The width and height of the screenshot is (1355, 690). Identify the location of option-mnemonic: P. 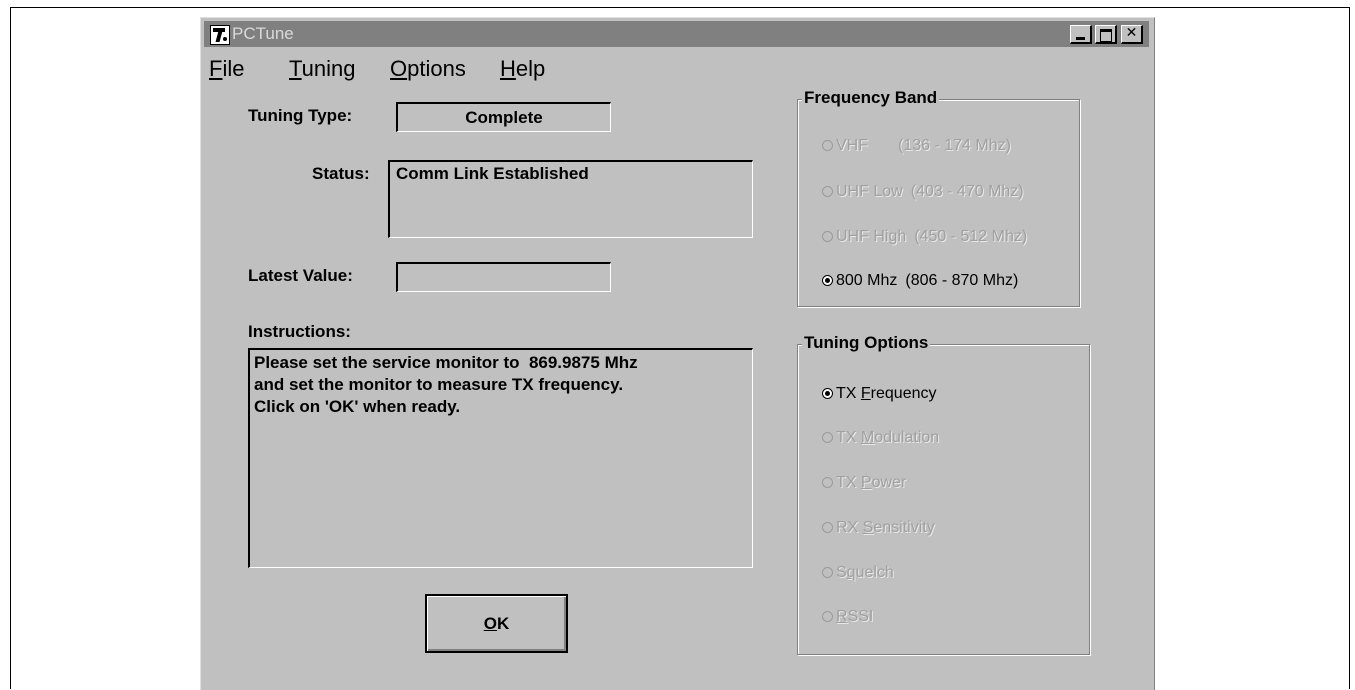
(866, 482).